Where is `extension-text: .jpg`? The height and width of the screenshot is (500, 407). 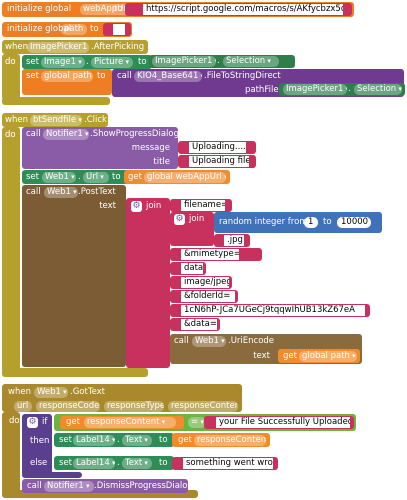 extension-text: .jpg is located at coordinates (234, 240).